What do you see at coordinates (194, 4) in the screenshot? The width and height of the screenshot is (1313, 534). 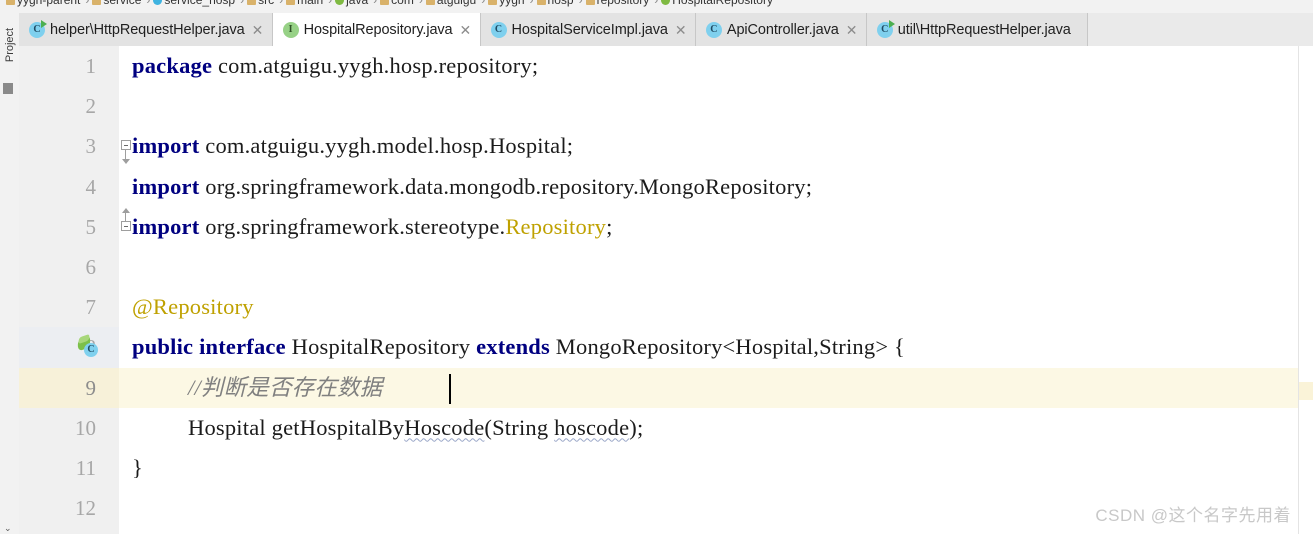 I see `breadcrumb-item: service_hosp` at bounding box center [194, 4].